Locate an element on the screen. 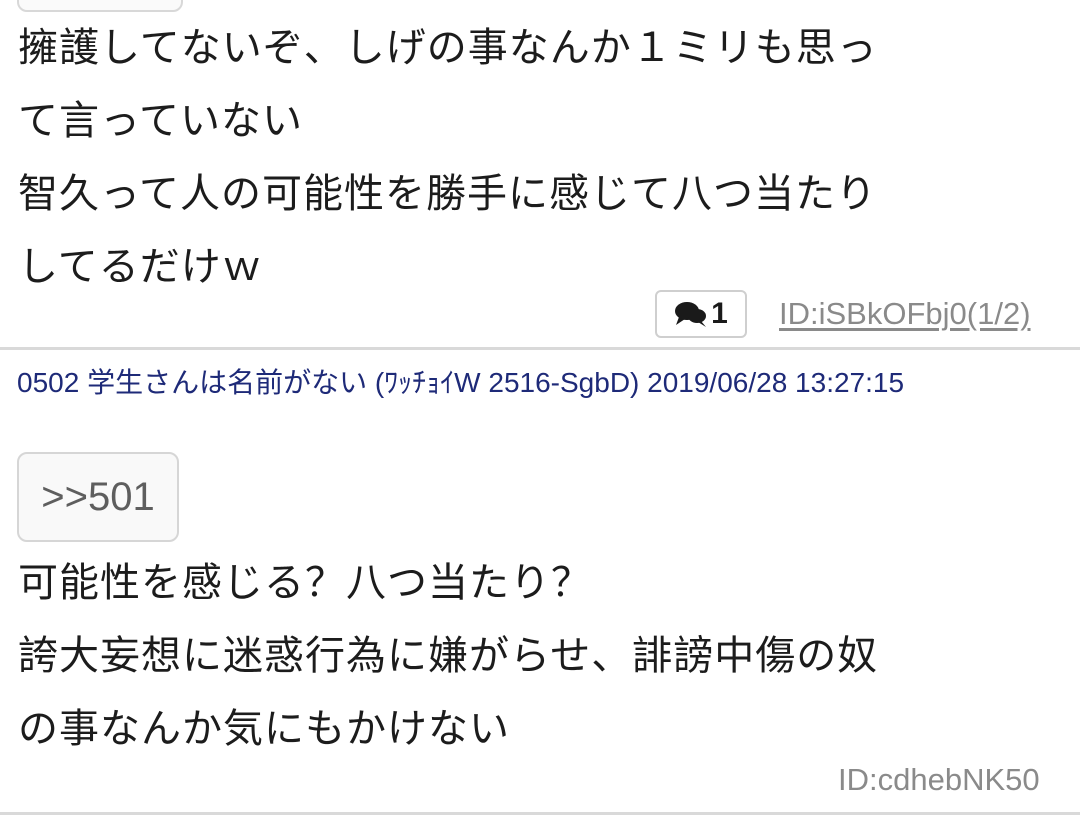  reply-anchor-link: >>501 is located at coordinates (98, 497).